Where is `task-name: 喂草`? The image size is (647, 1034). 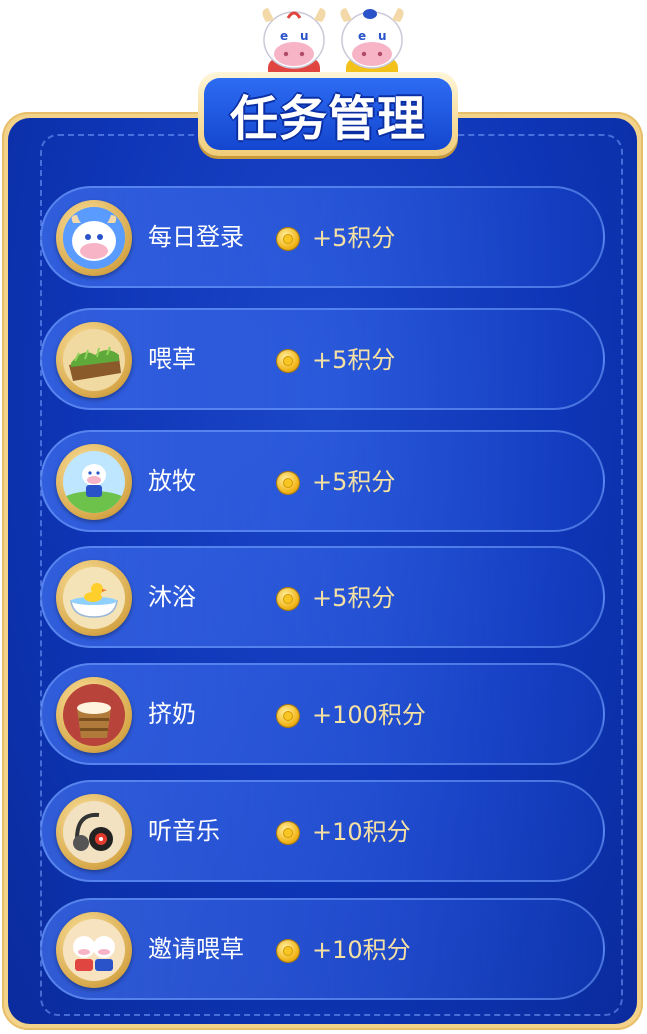 task-name: 喂草 is located at coordinates (172, 359).